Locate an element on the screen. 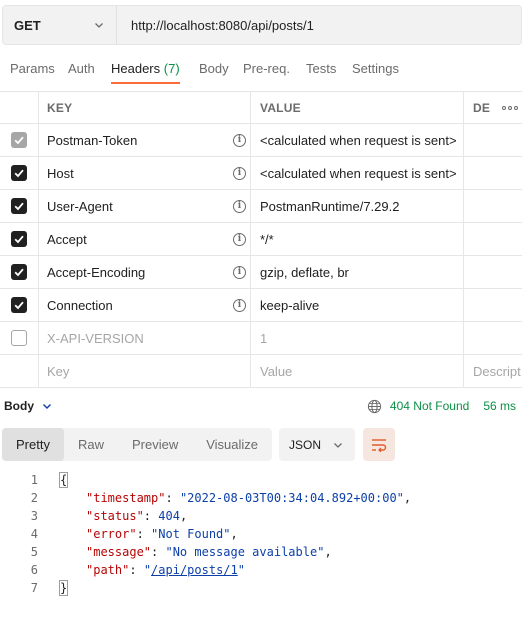 This screenshot has height=628, width=522. header-key-cell: X-API-VERSION is located at coordinates (145, 338).